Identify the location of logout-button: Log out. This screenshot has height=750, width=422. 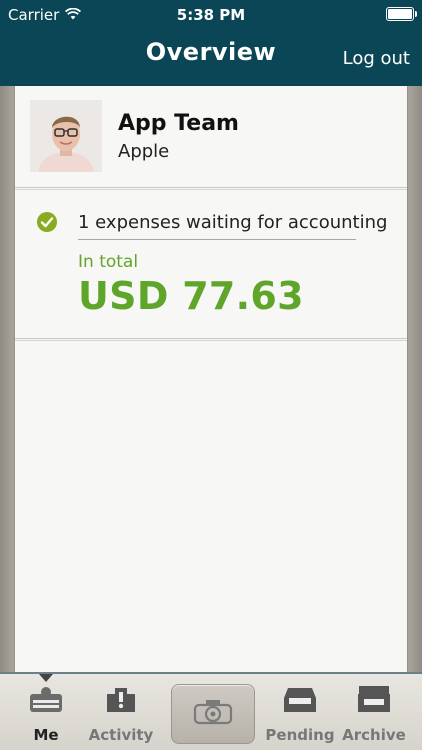
(376, 58).